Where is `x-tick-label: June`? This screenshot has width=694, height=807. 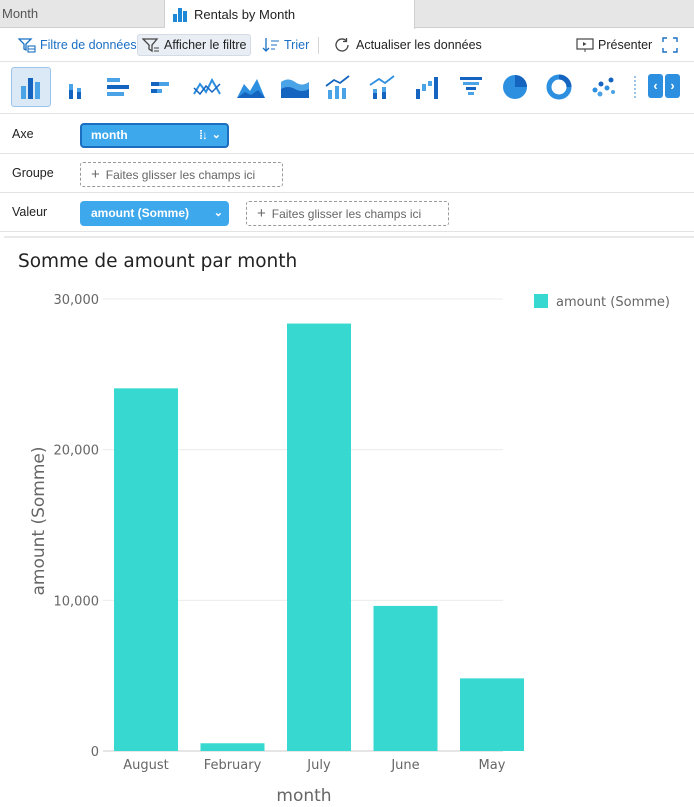
x-tick-label: June is located at coordinates (404, 765).